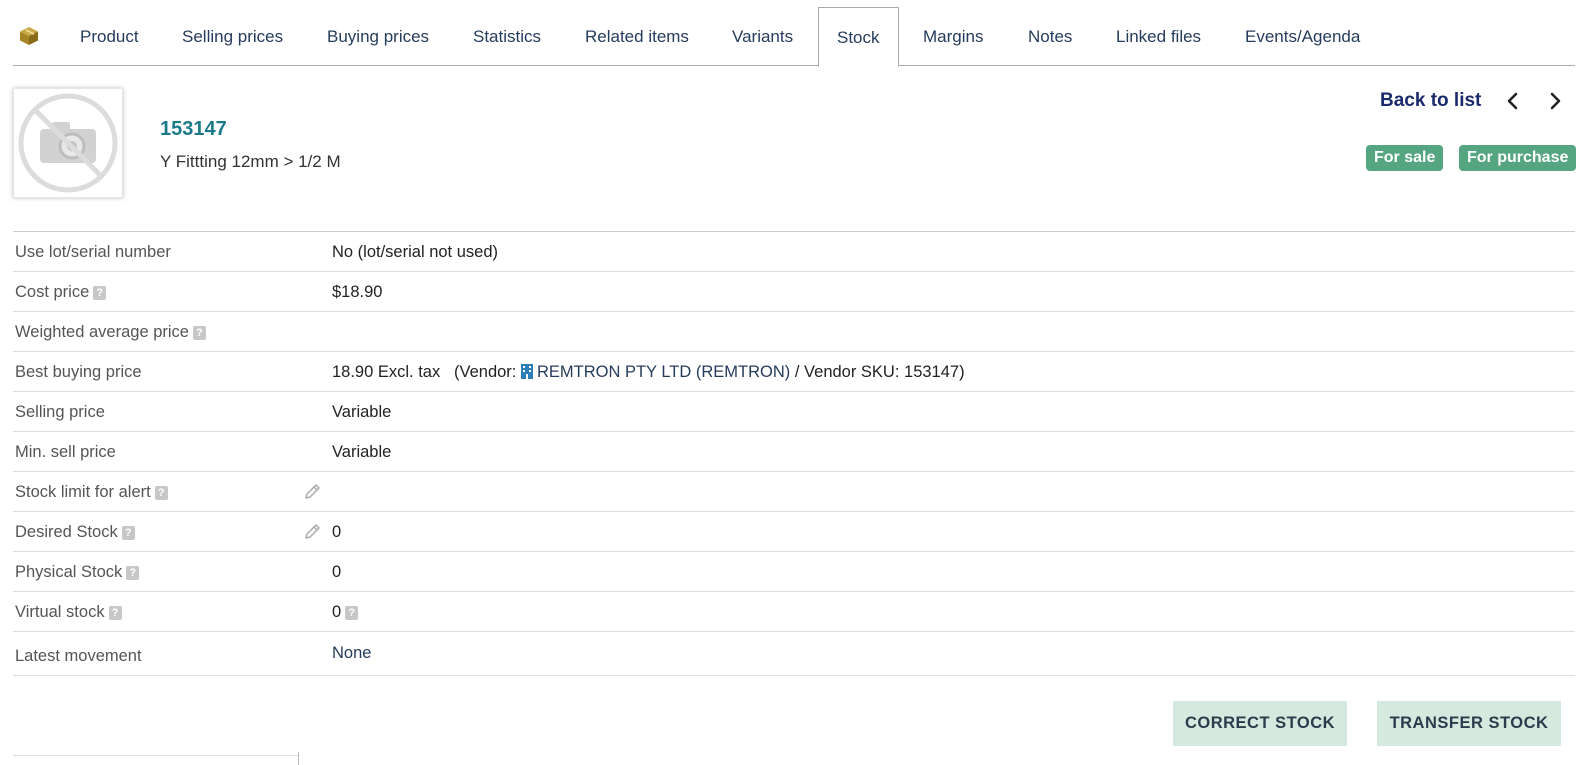 This screenshot has width=1588, height=765. Describe the element at coordinates (357, 292) in the screenshot. I see `cost-price-value: $18.90` at that location.